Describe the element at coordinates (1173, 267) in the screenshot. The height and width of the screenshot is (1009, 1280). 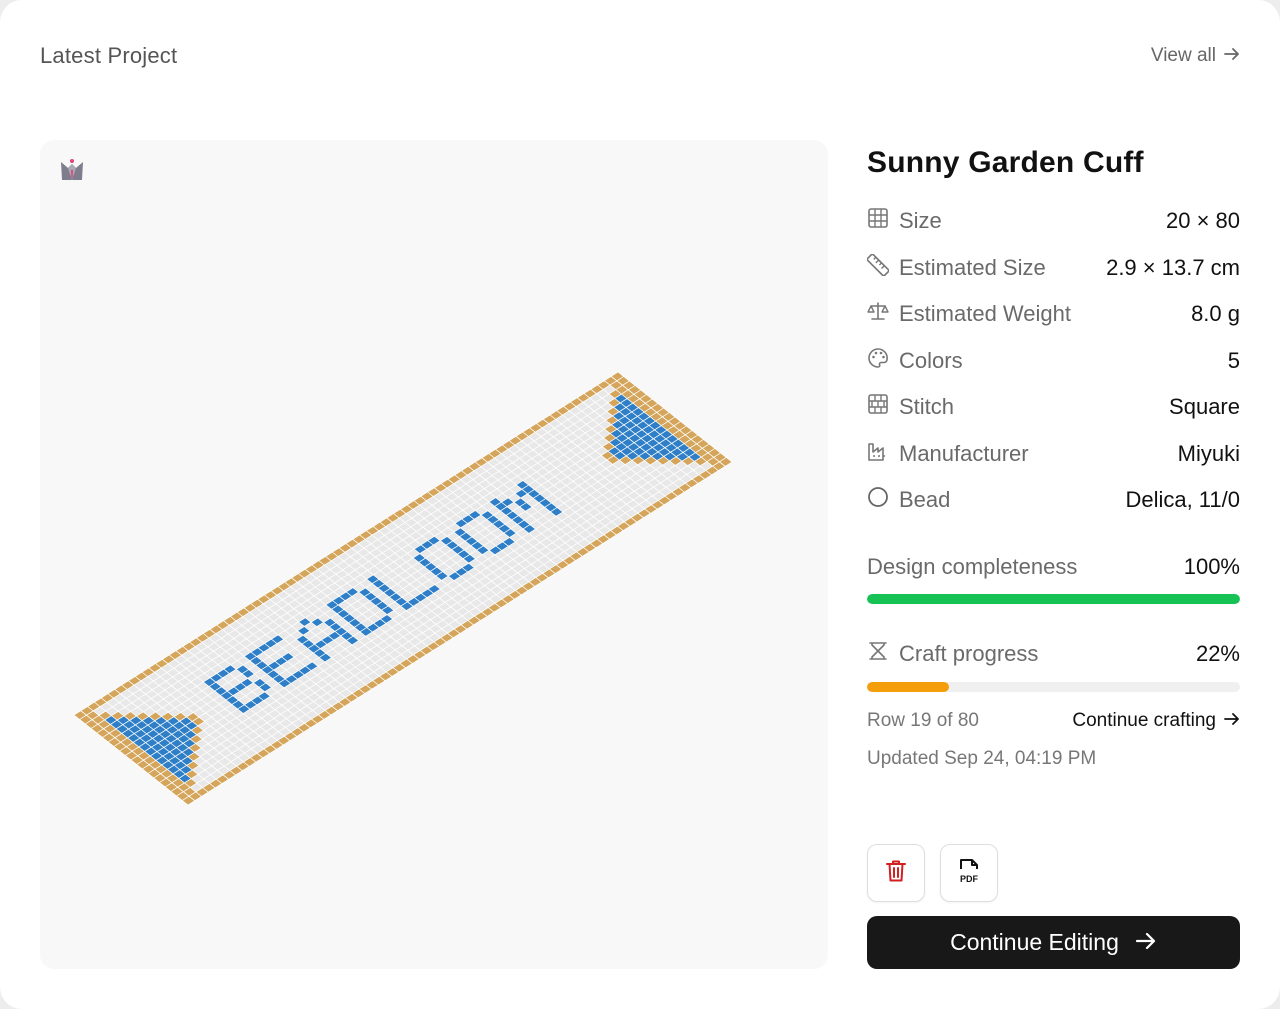
I see `spec-value: 2.9 × 13.7 cm` at that location.